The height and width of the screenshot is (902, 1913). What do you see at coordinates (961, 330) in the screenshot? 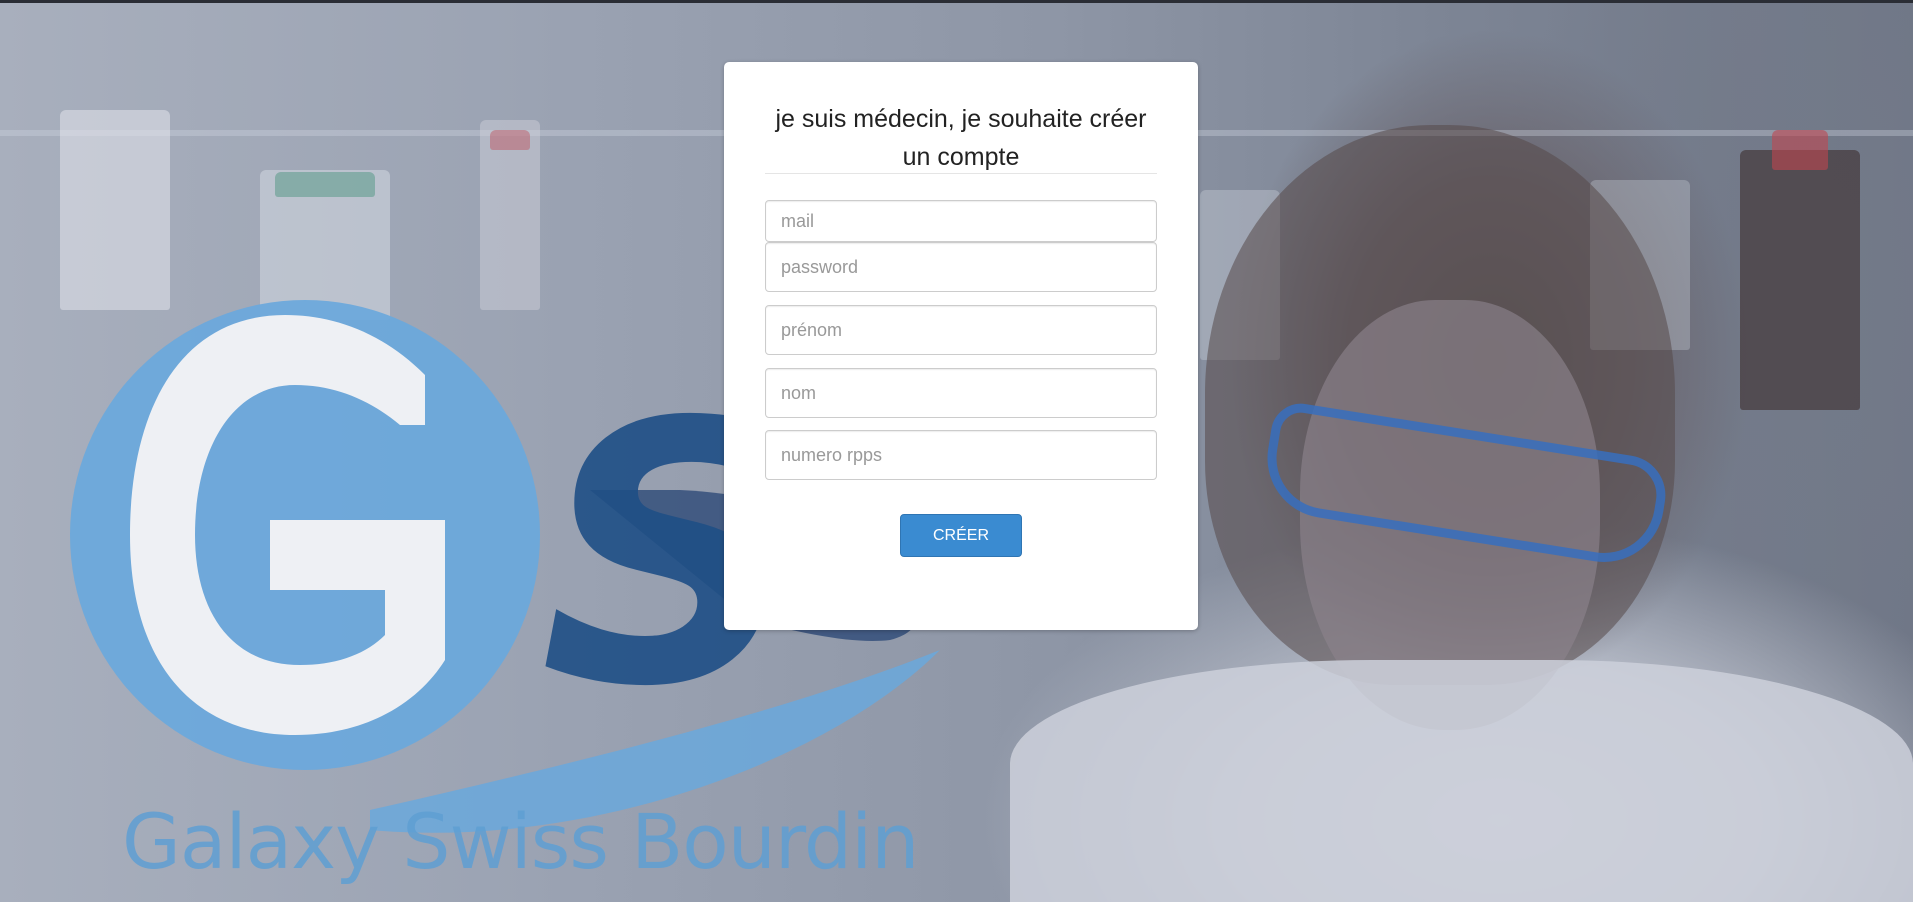
I see `prenom-input` at bounding box center [961, 330].